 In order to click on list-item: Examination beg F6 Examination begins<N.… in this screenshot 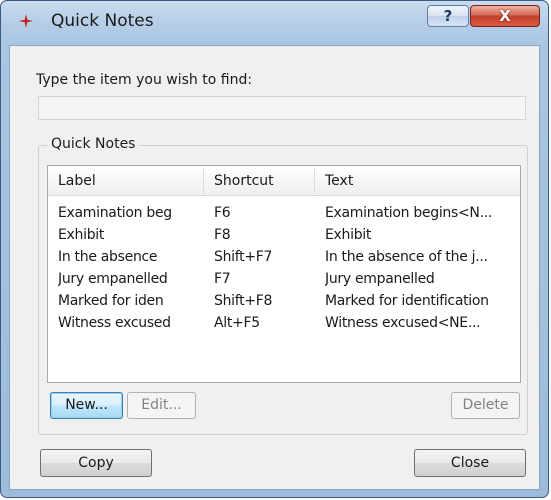, I will do `click(284, 213)`.